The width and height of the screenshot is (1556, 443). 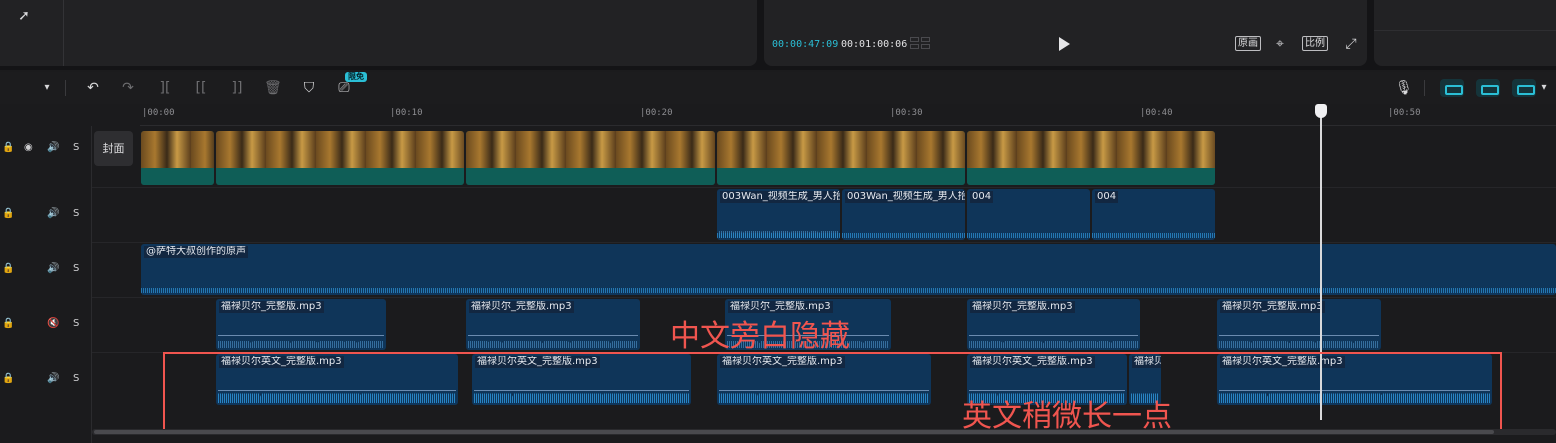 I want to click on original-quality-button: 原画, so click(x=1248, y=43).